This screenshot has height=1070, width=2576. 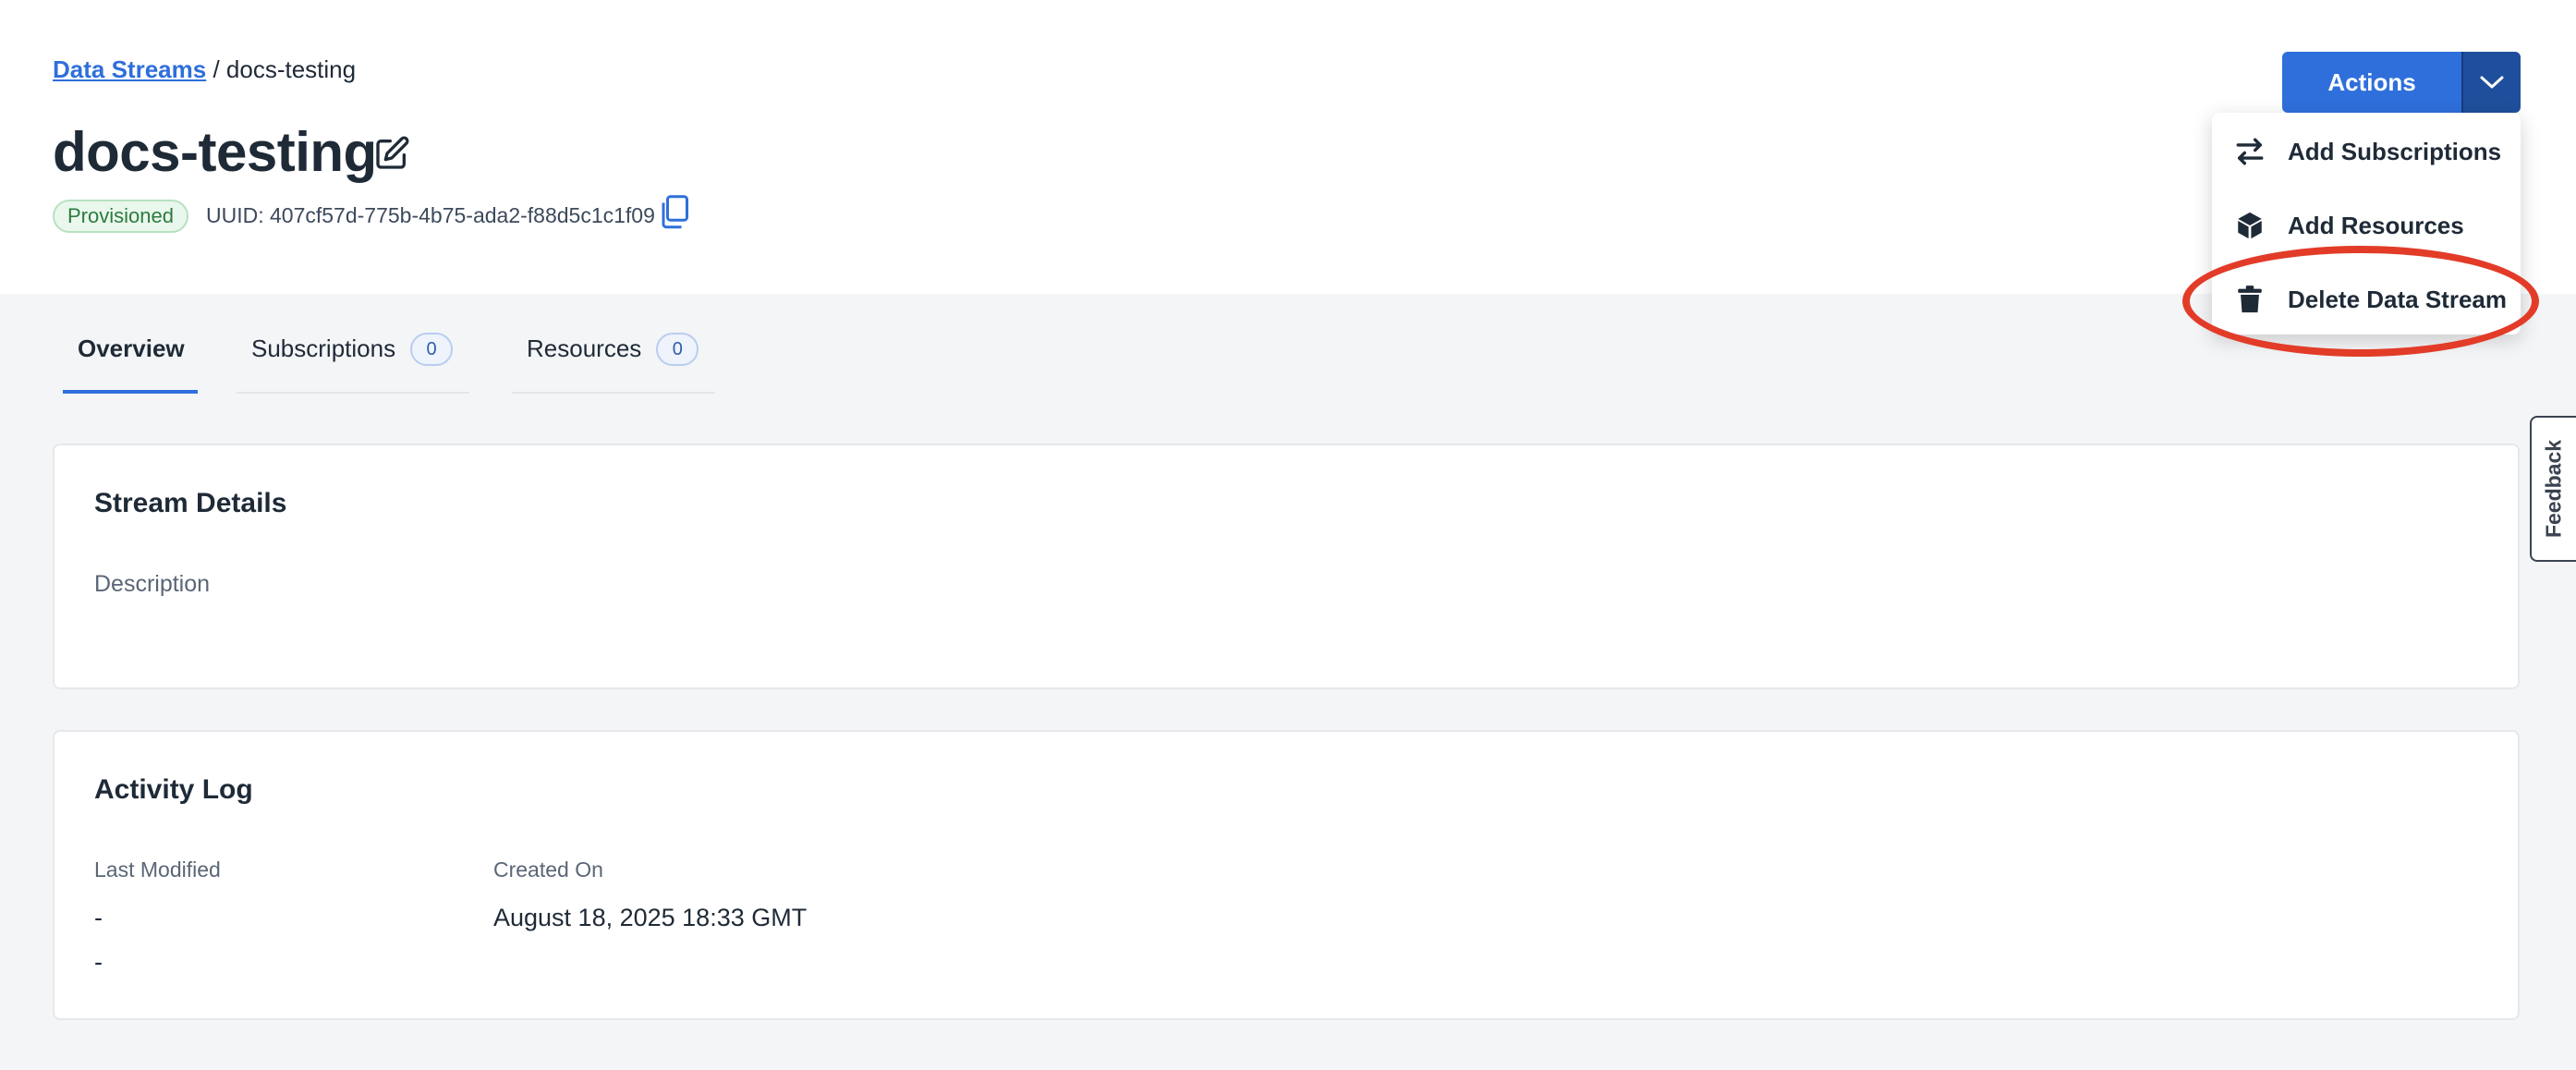 I want to click on tab-subscriptions: Subscriptions 0, so click(x=353, y=359).